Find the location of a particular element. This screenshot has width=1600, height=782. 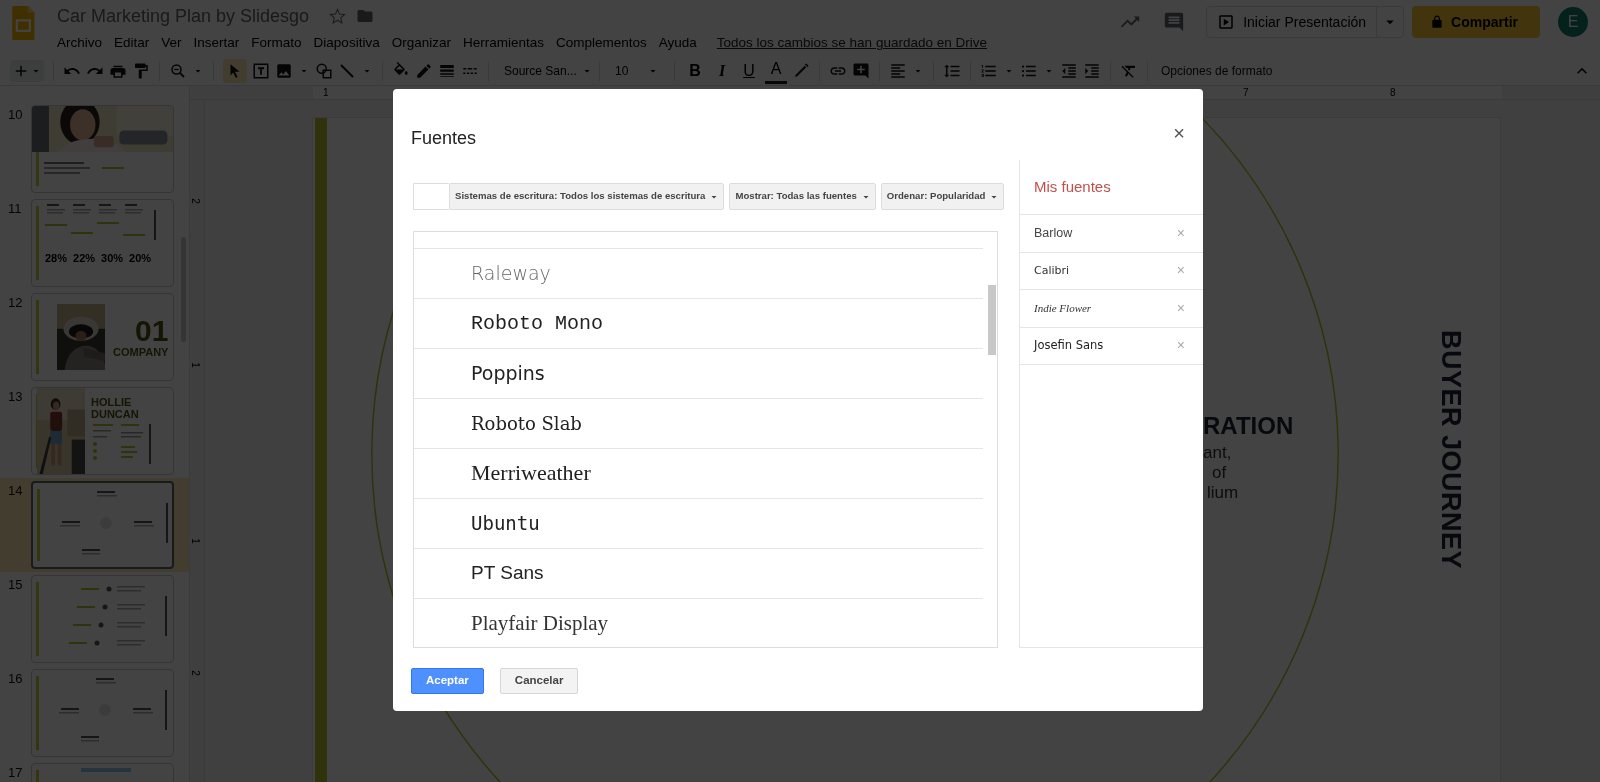

bold-button: B is located at coordinates (695, 70).